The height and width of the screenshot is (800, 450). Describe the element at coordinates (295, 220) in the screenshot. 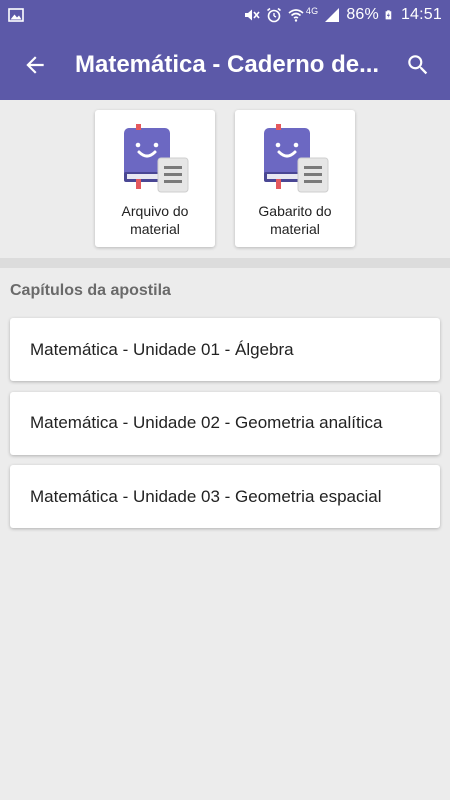

I see `material-answers-label: Gabarito do material` at that location.